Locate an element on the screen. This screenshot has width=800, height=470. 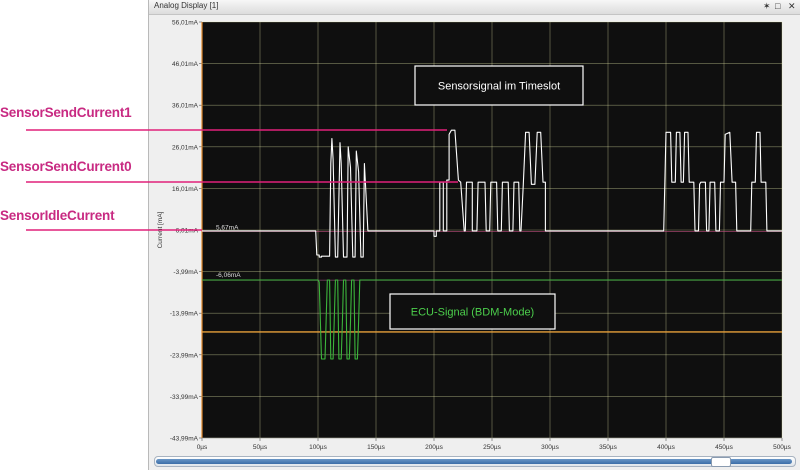
y-tick-label: 6,01mA is located at coordinates (187, 231).